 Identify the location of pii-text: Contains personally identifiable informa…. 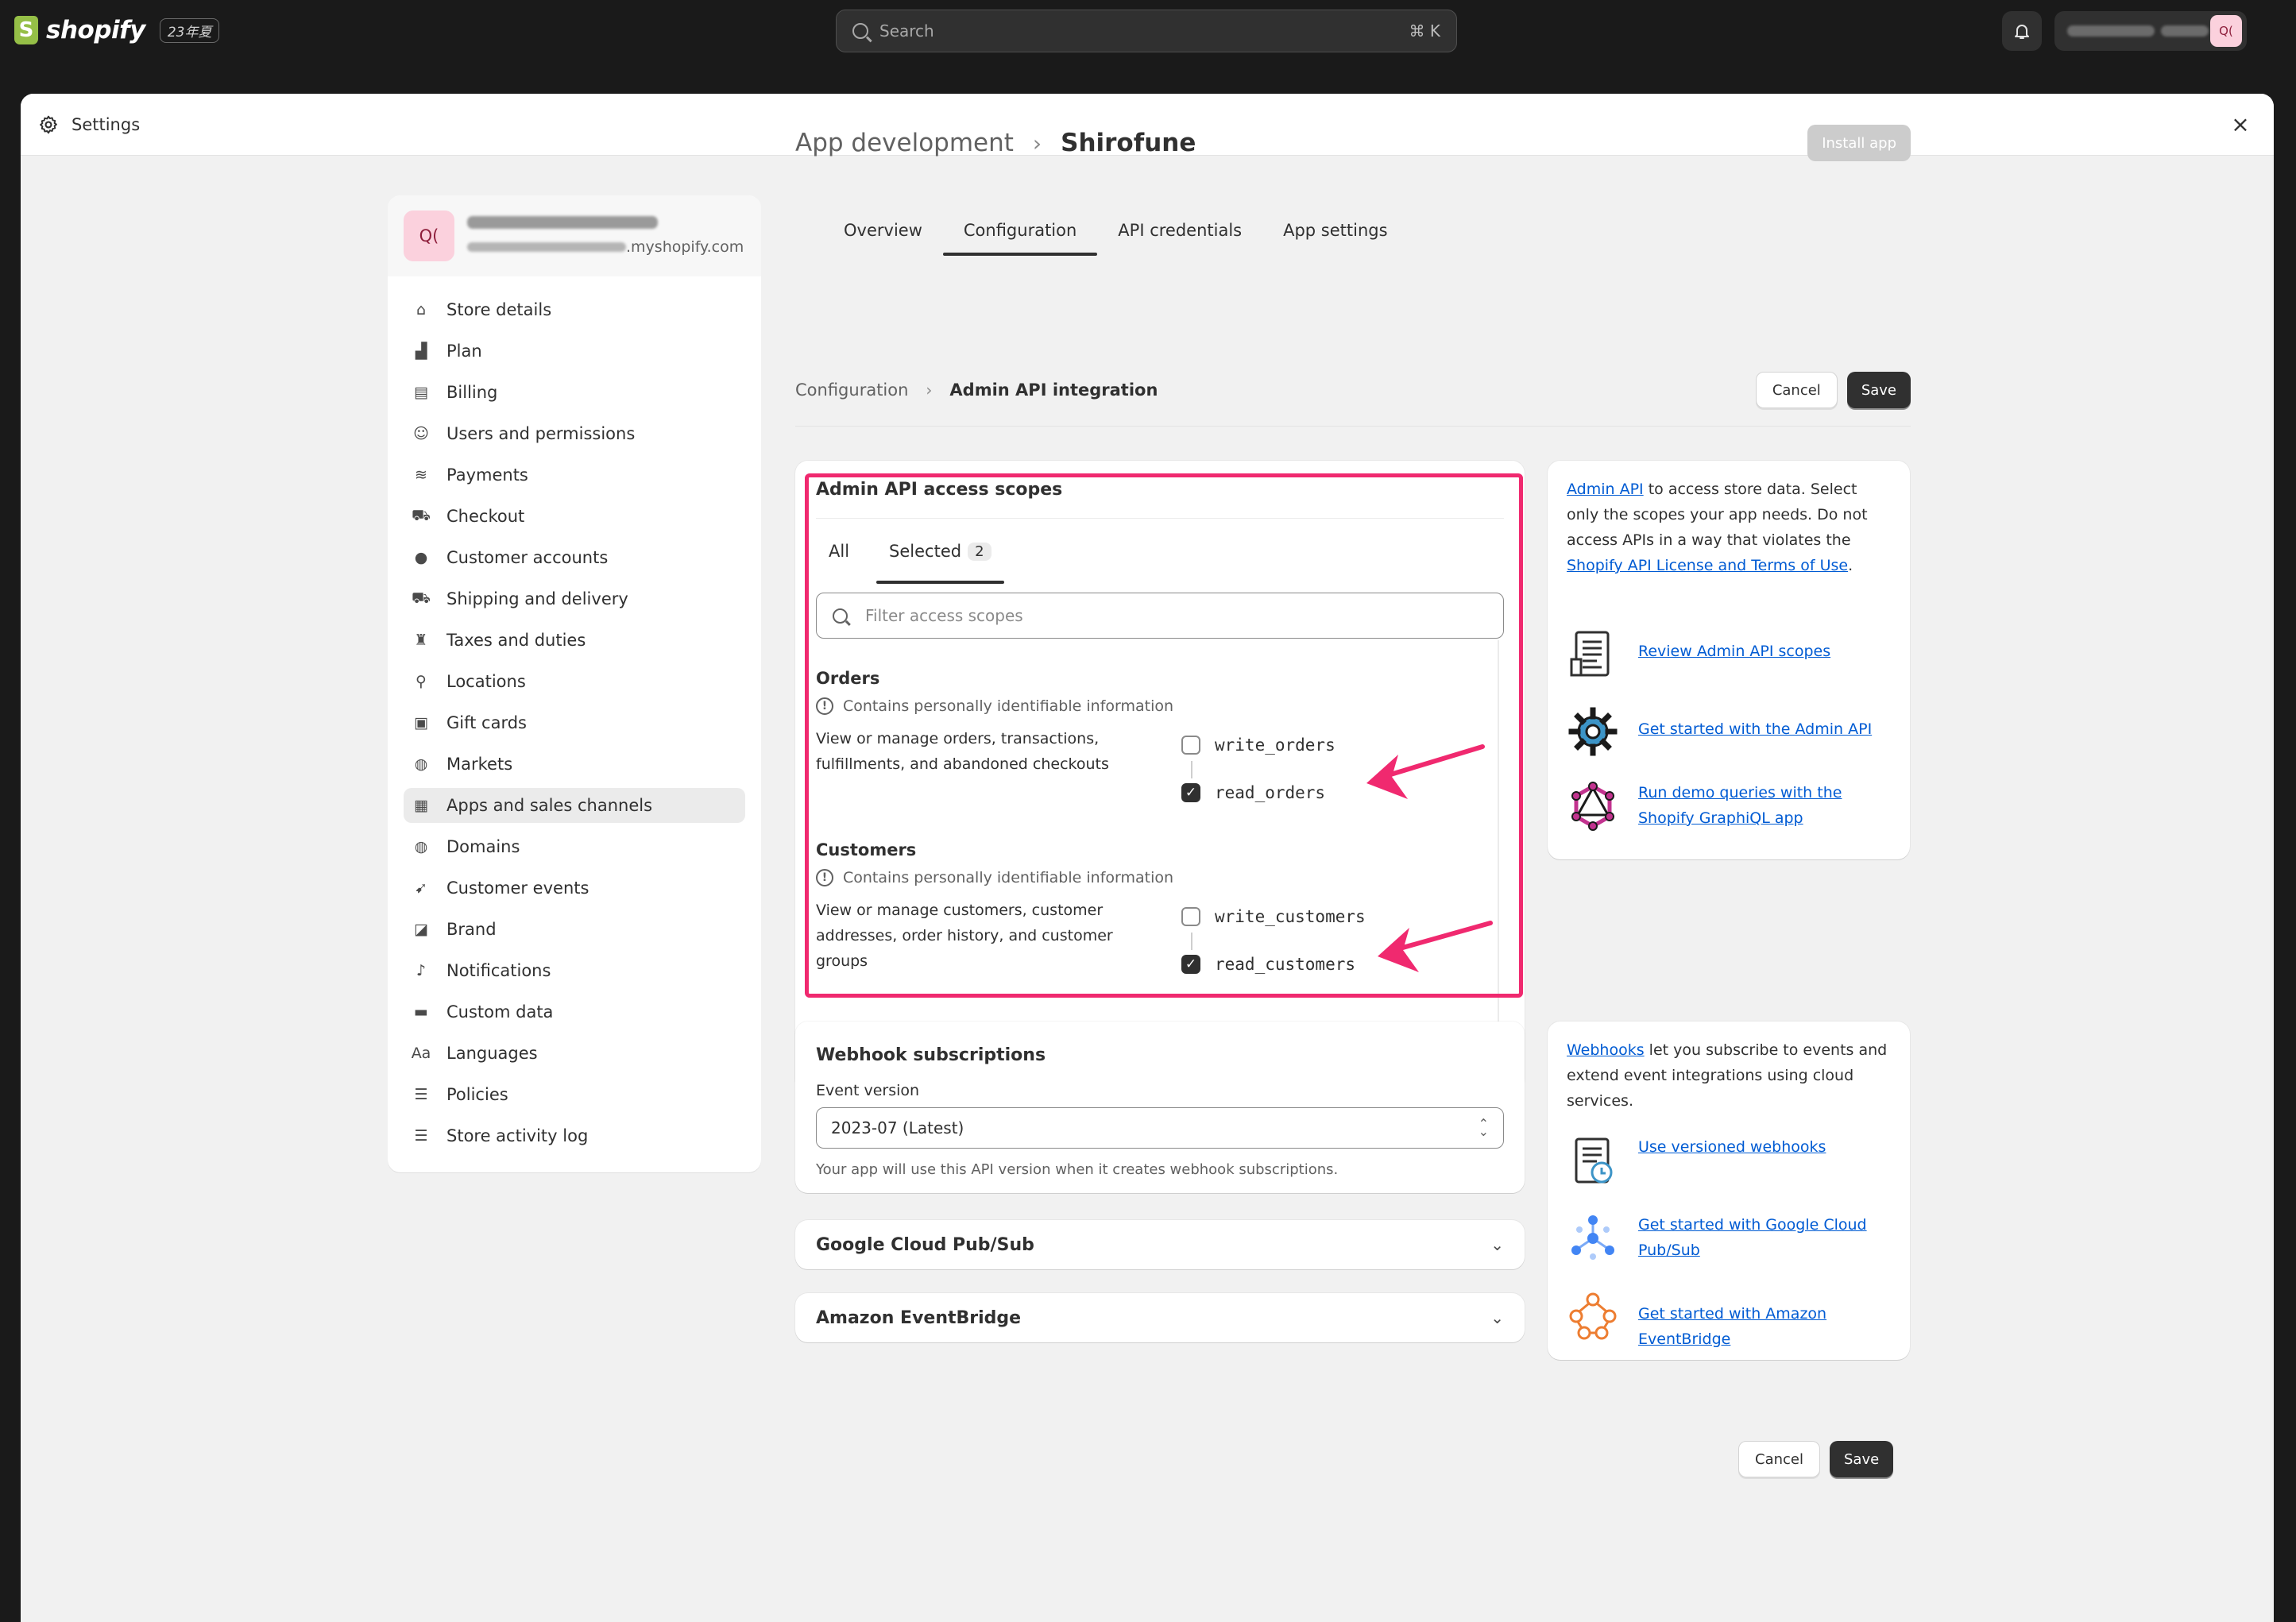
(1008, 877).